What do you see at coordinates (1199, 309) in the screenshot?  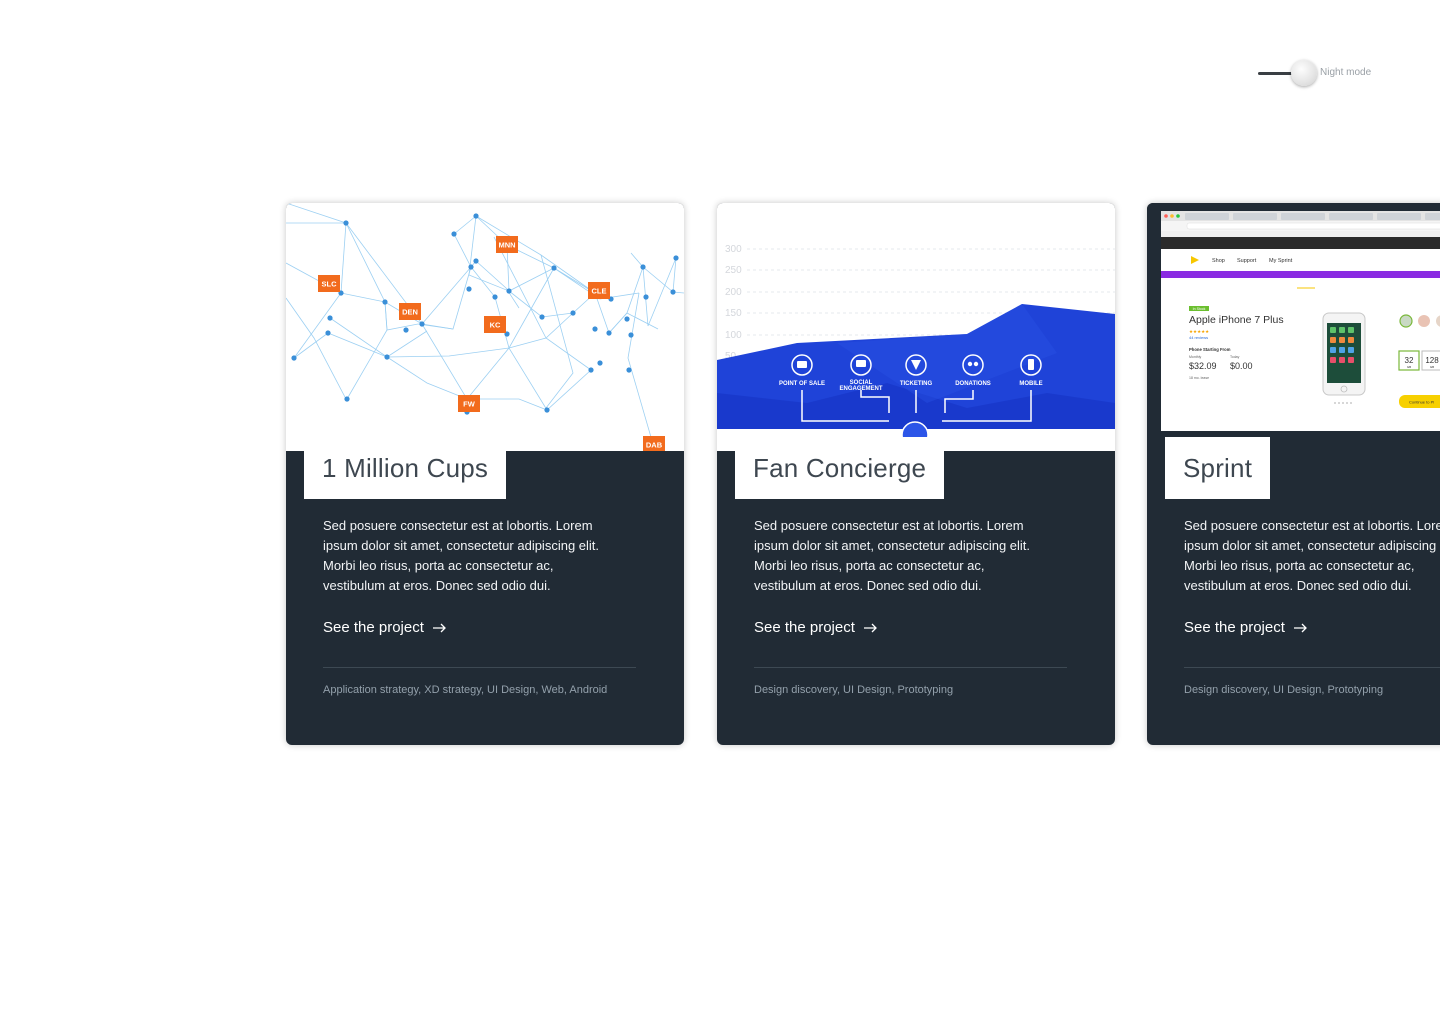 I see `sprint-badge: In Stock` at bounding box center [1199, 309].